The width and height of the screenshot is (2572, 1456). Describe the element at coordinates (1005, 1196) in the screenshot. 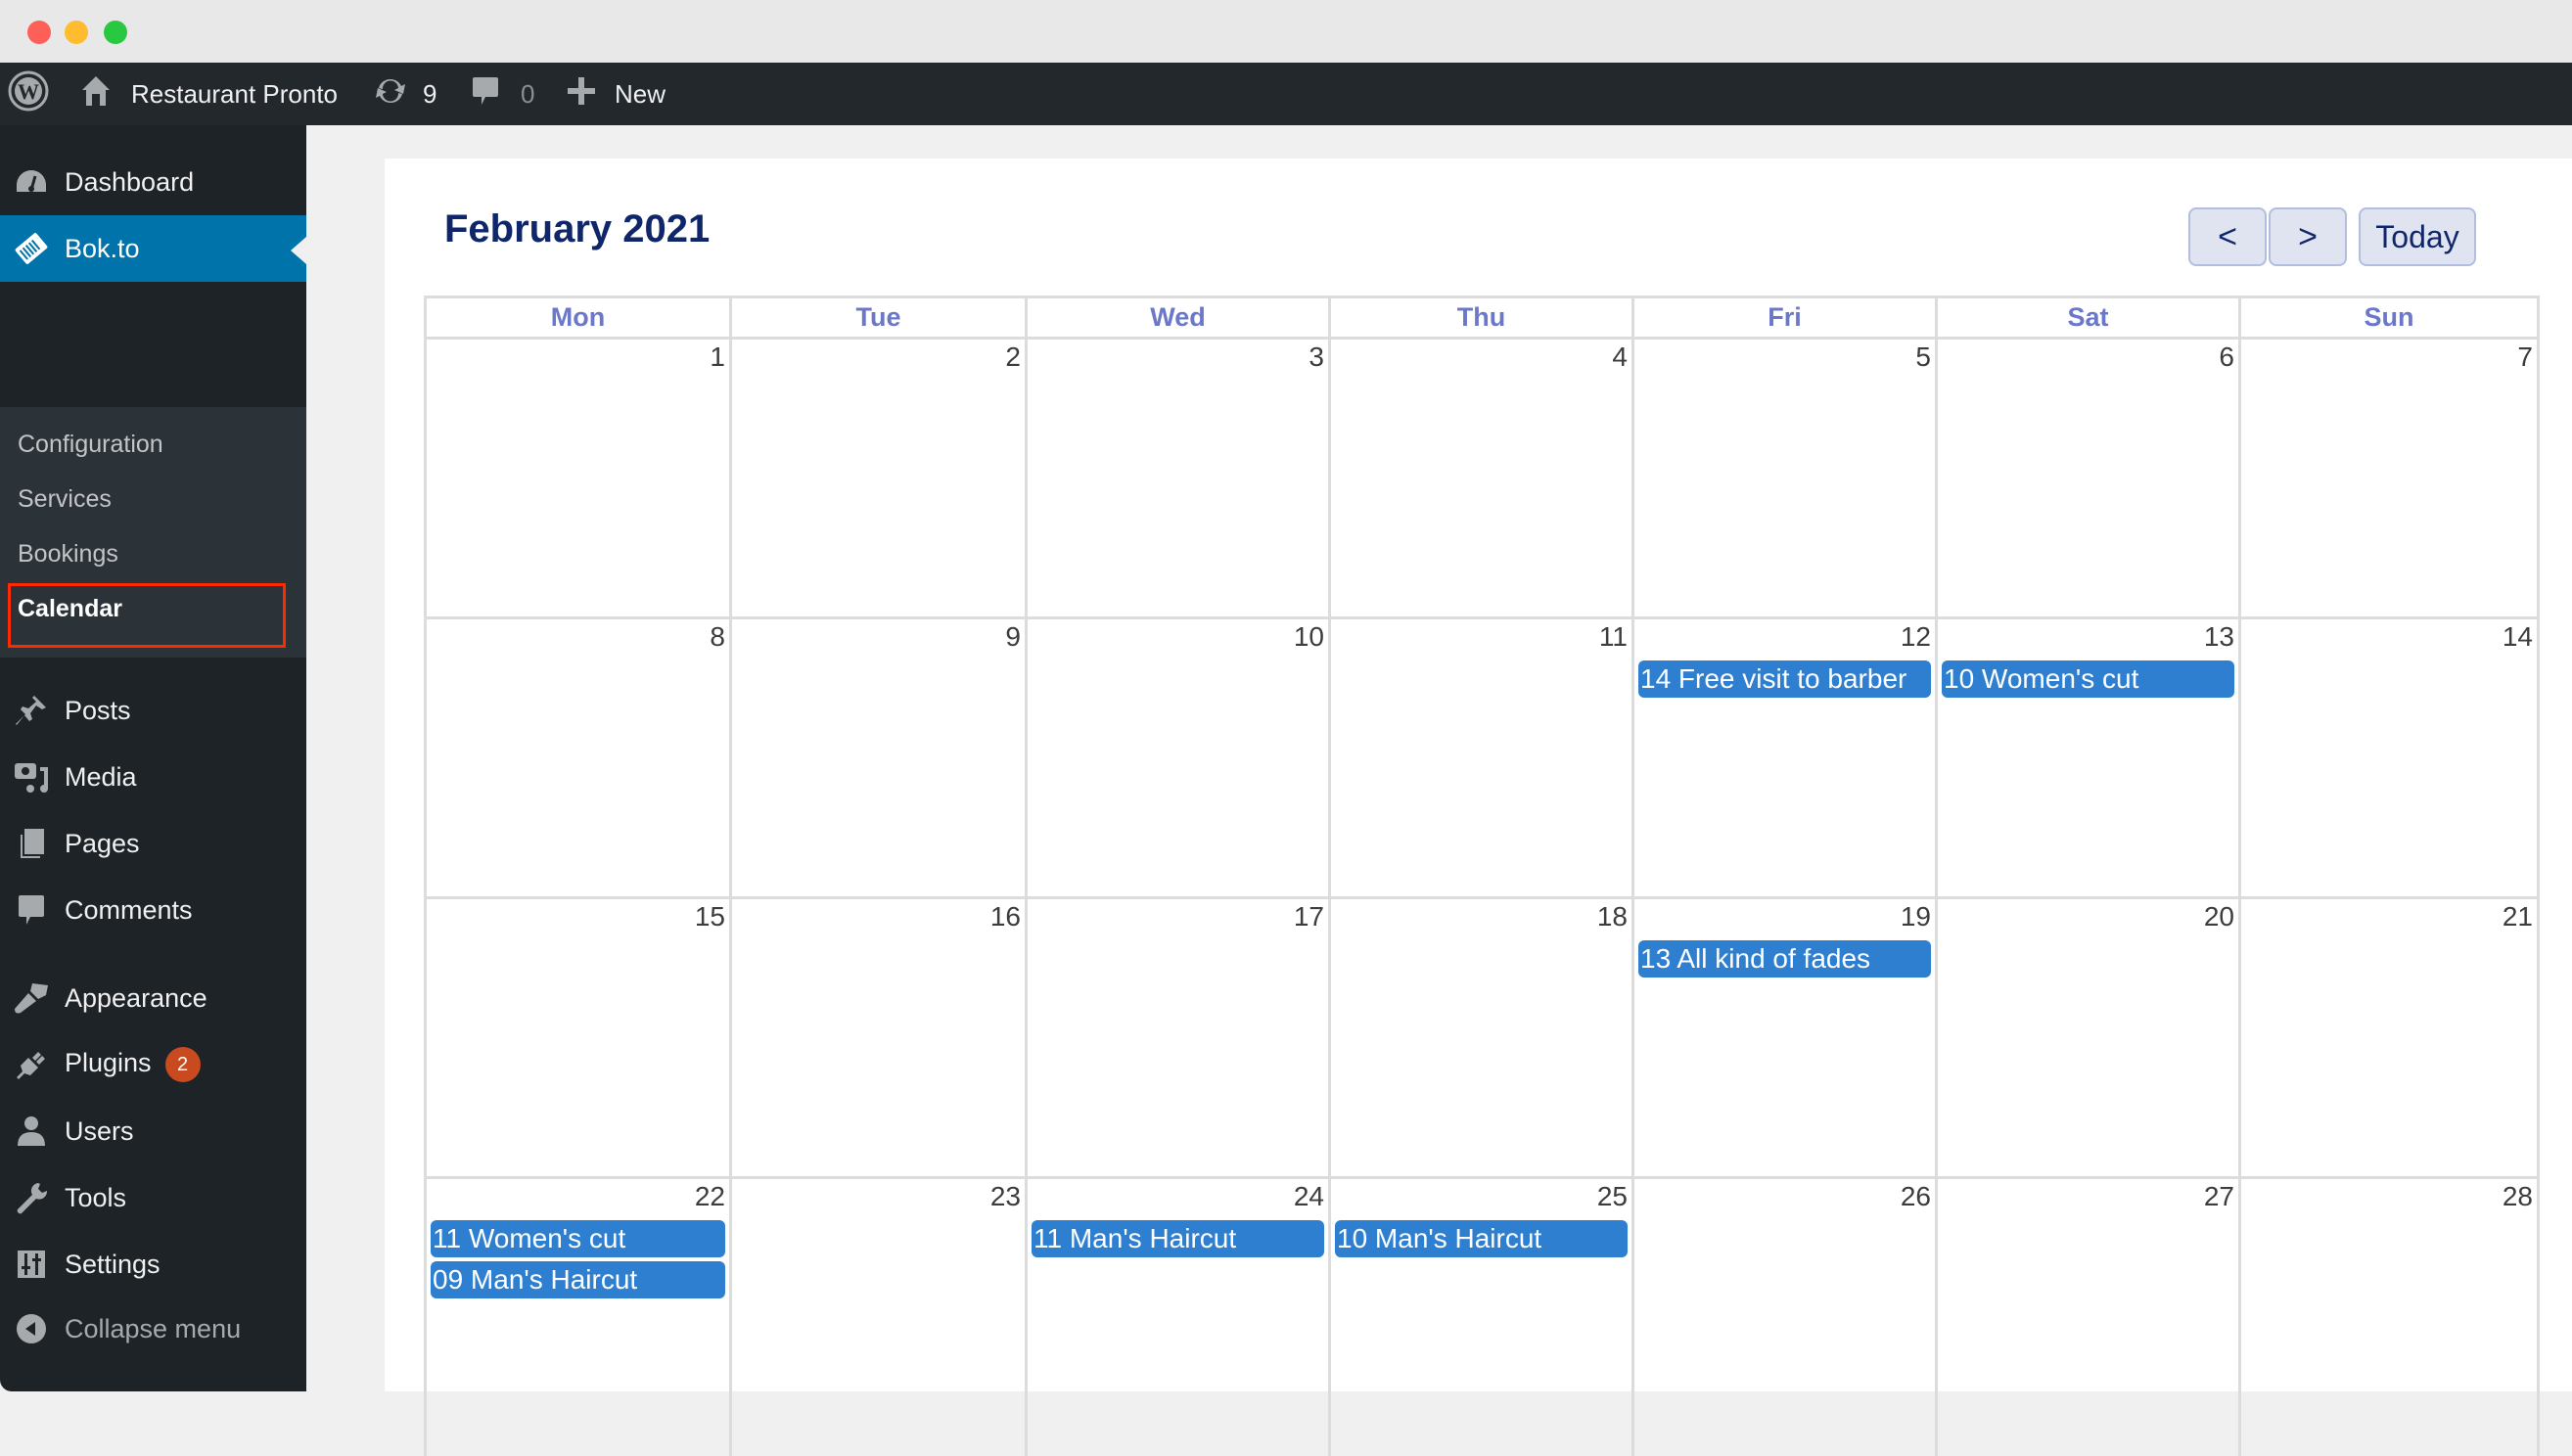

I see `day-number: 23` at that location.